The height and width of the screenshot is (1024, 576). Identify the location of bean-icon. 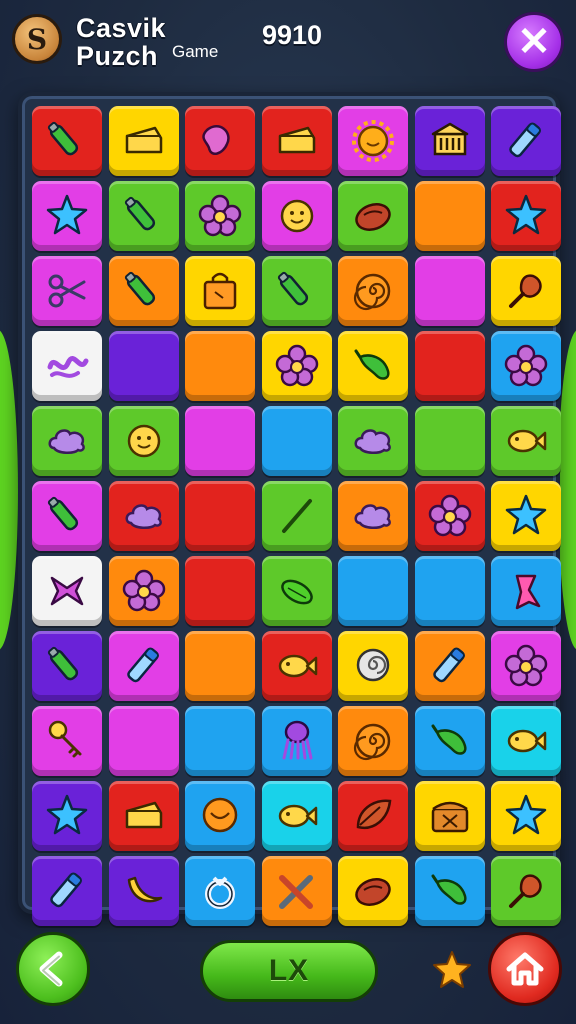
(216, 140).